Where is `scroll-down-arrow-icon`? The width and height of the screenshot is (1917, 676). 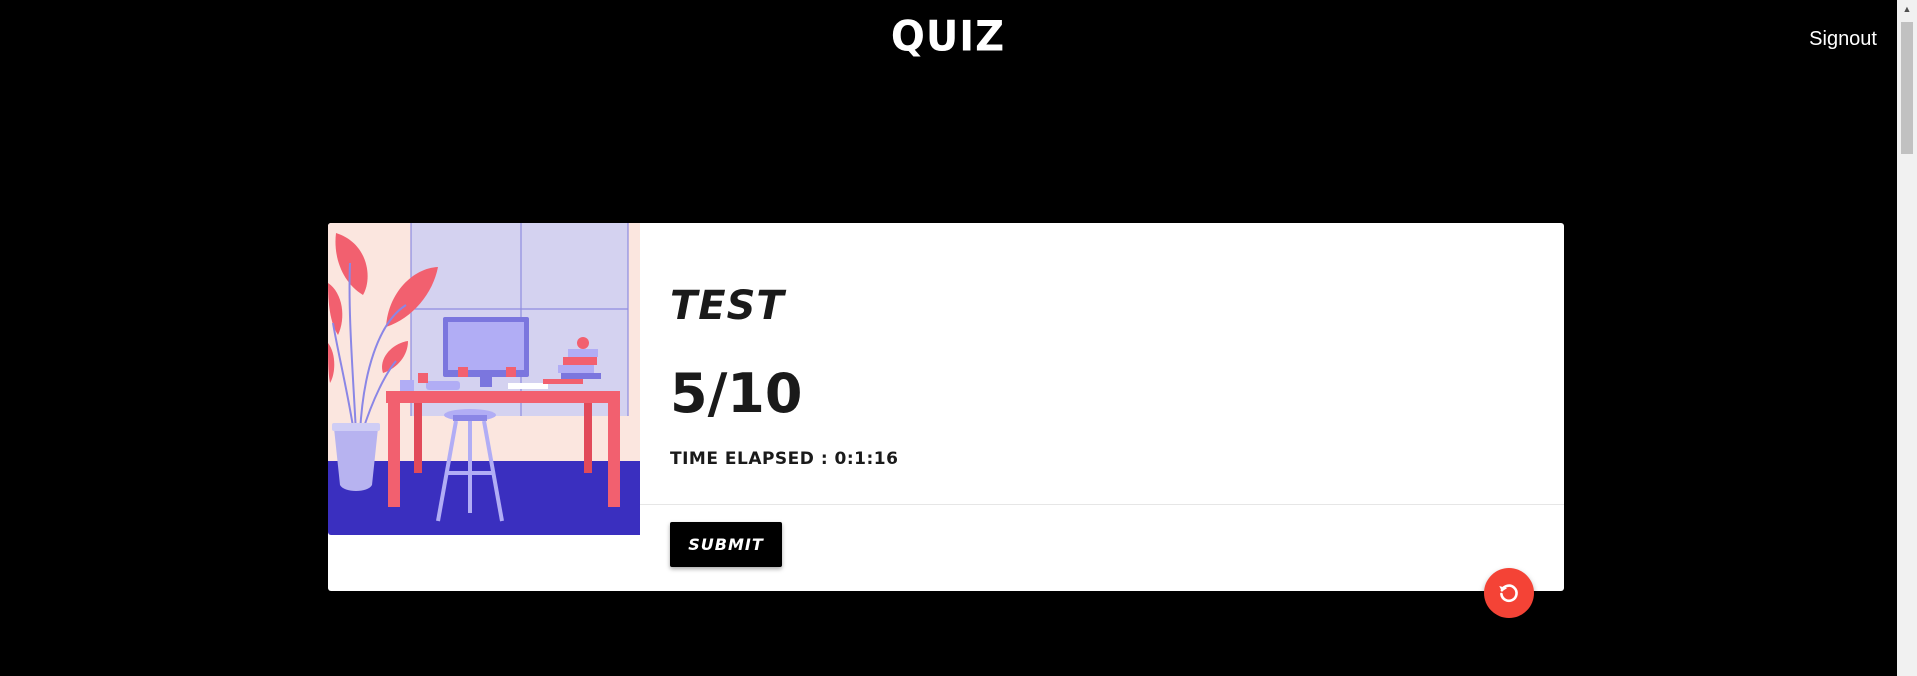 scroll-down-arrow-icon is located at coordinates (1907, 667).